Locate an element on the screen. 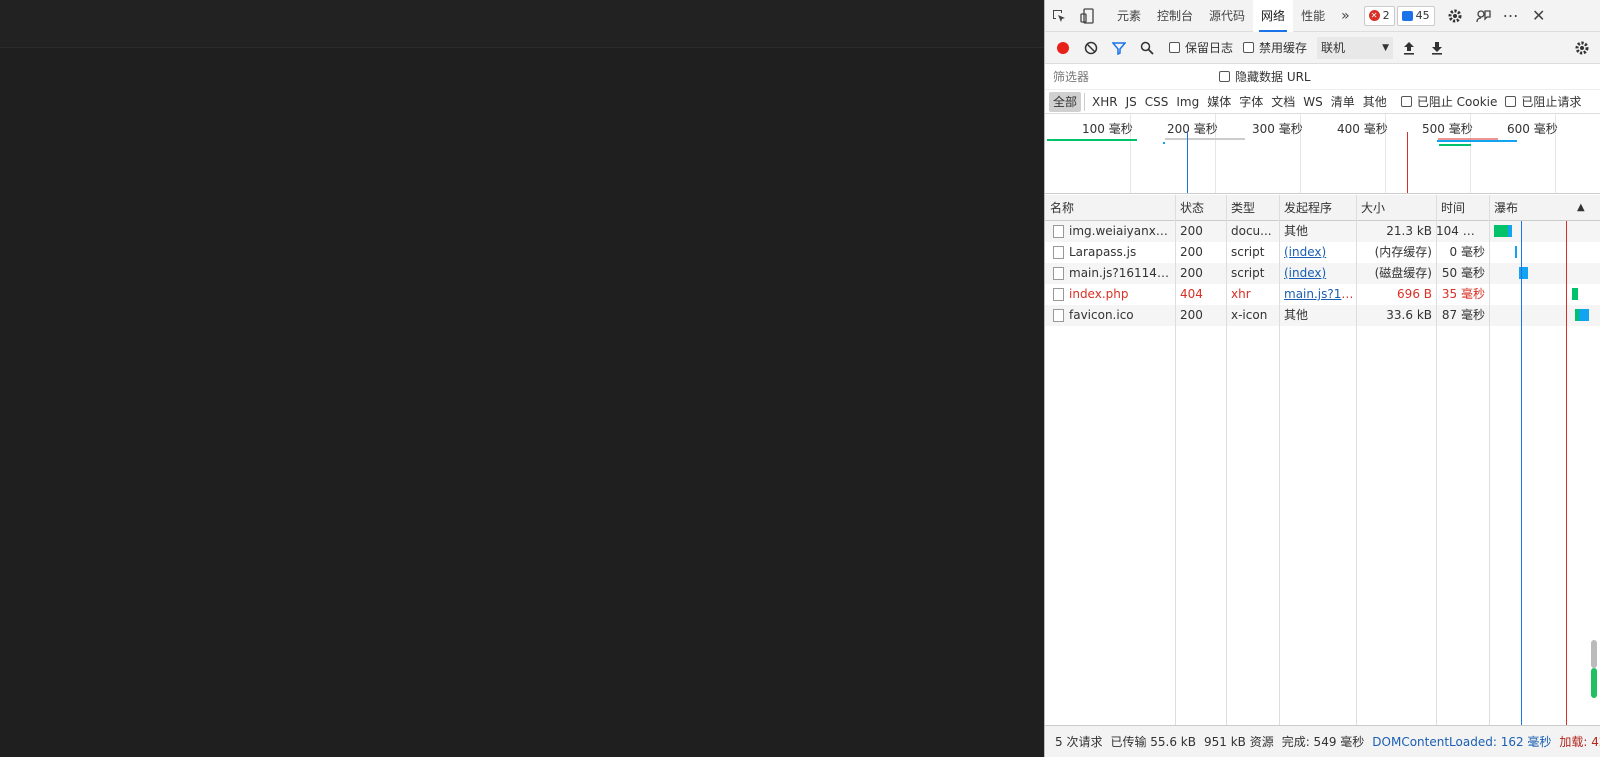 Image resolution: width=1600 pixels, height=757 pixels. inspect-element-icon is located at coordinates (1059, 16).